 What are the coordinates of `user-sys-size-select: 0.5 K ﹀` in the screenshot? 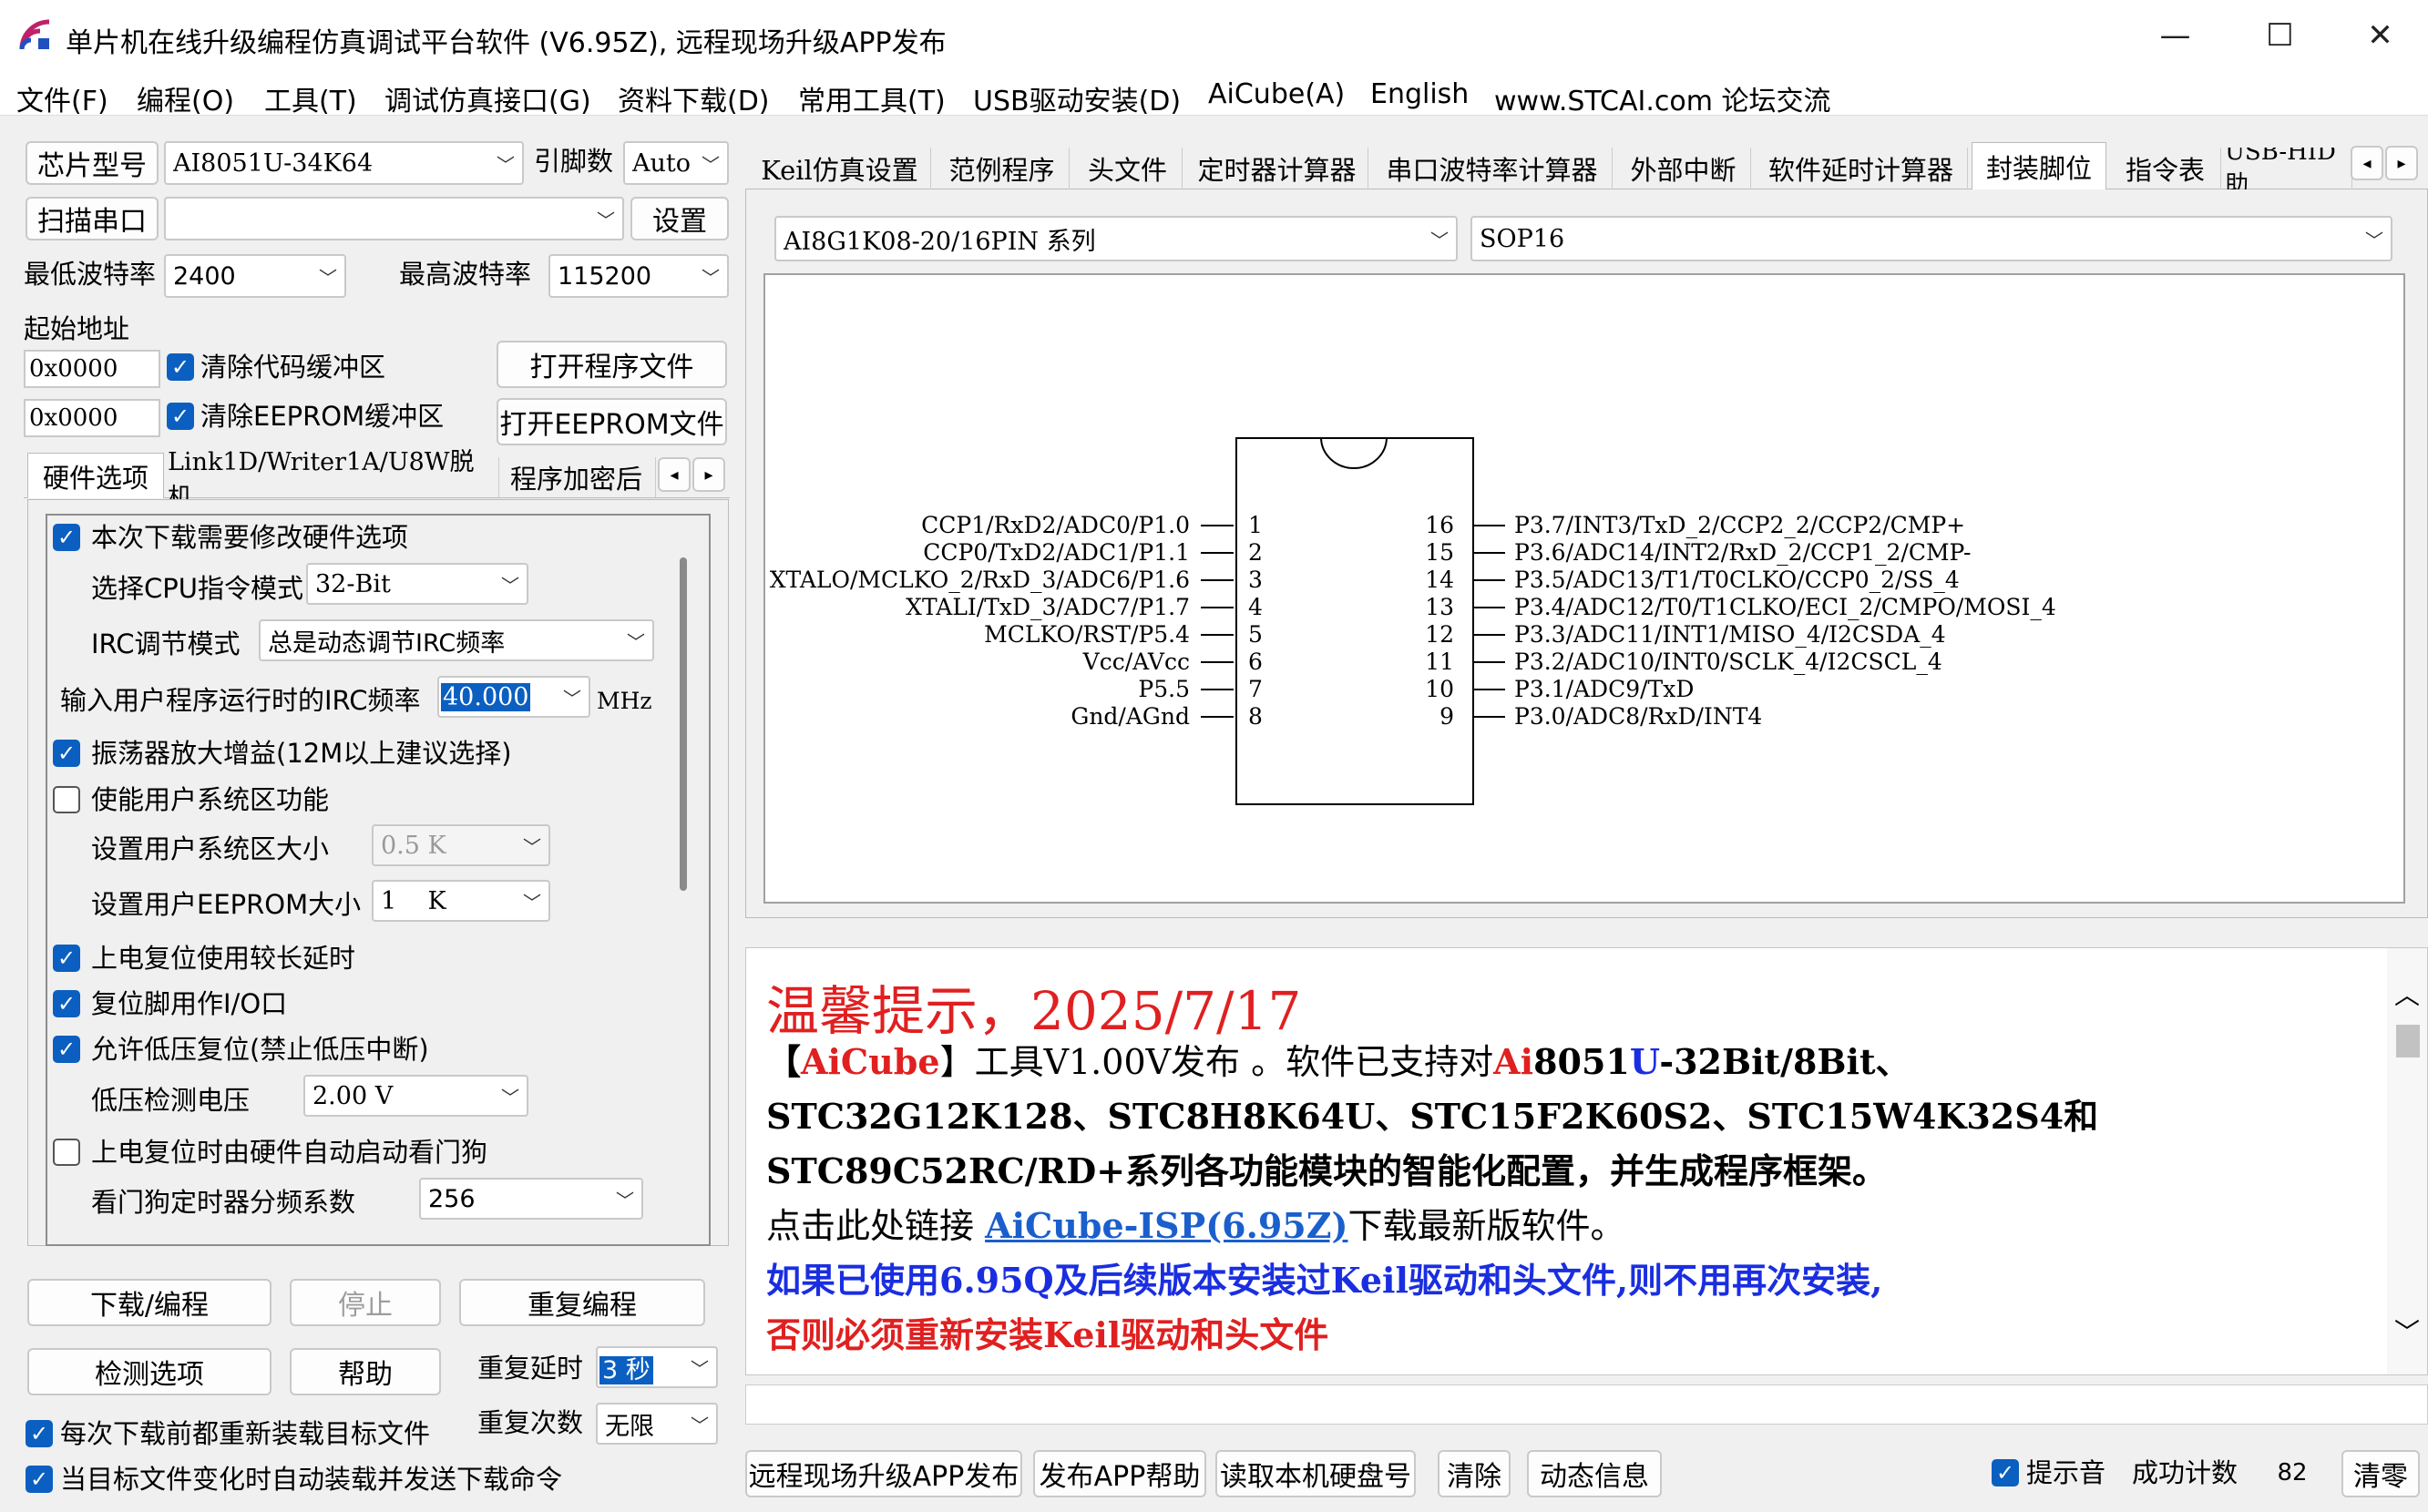 It's located at (461, 845).